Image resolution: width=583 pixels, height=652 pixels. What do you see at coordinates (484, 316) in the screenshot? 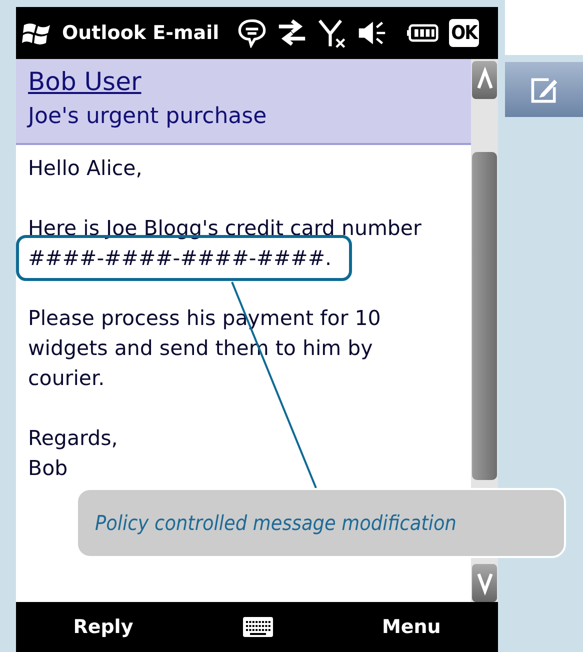
I see `scroll-thumb` at bounding box center [484, 316].